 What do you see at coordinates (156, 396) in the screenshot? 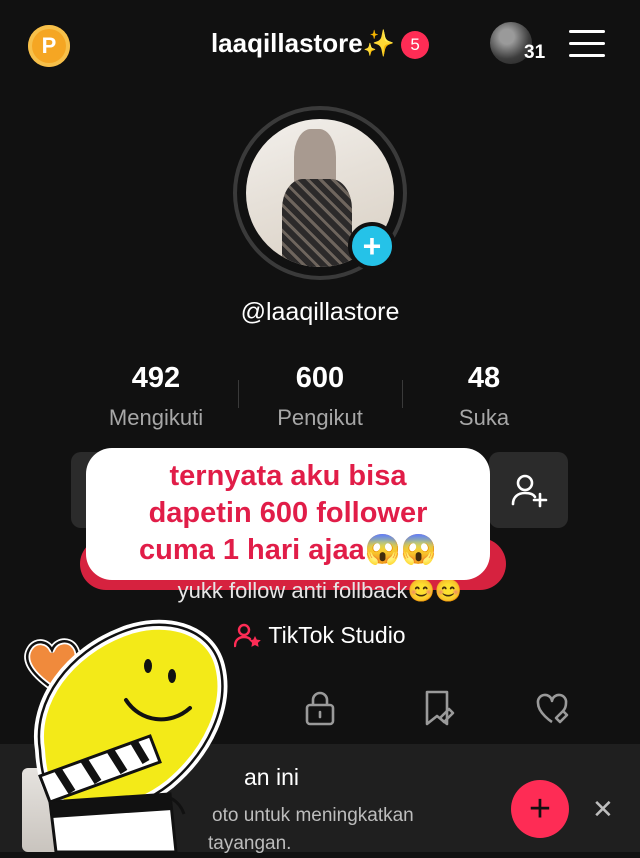
I see `stat-following: 492 Mengikuti` at bounding box center [156, 396].